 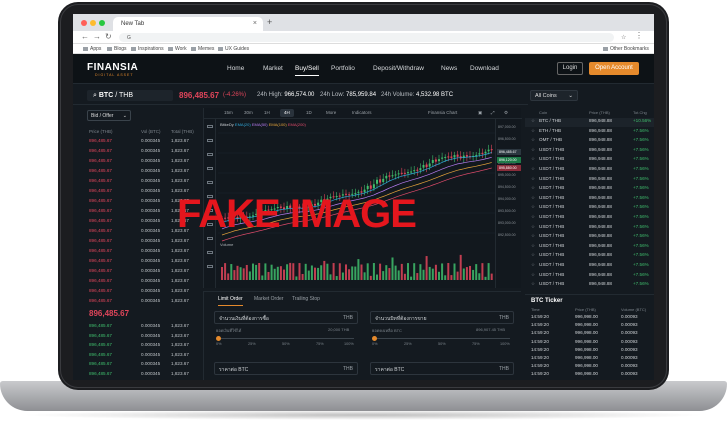 What do you see at coordinates (505, 344) in the screenshot?
I see `sell-pct-100: 100%` at bounding box center [505, 344].